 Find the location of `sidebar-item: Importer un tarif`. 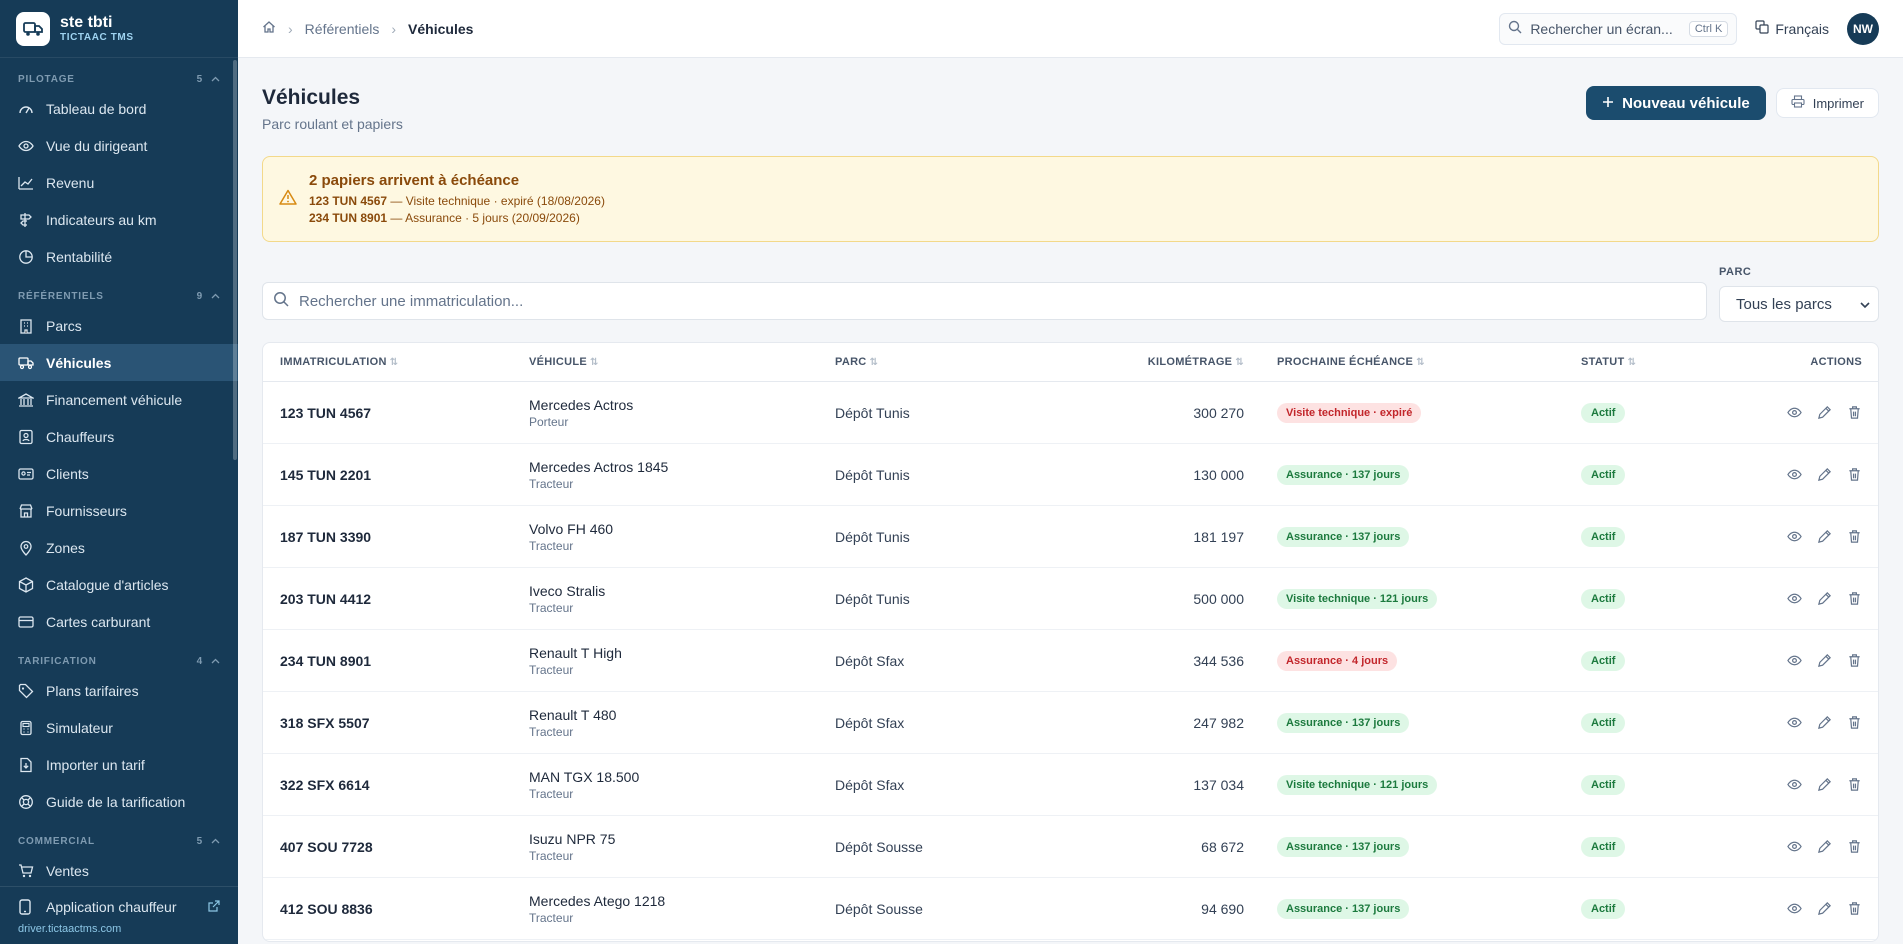

sidebar-item: Importer un tarif is located at coordinates (119, 764).